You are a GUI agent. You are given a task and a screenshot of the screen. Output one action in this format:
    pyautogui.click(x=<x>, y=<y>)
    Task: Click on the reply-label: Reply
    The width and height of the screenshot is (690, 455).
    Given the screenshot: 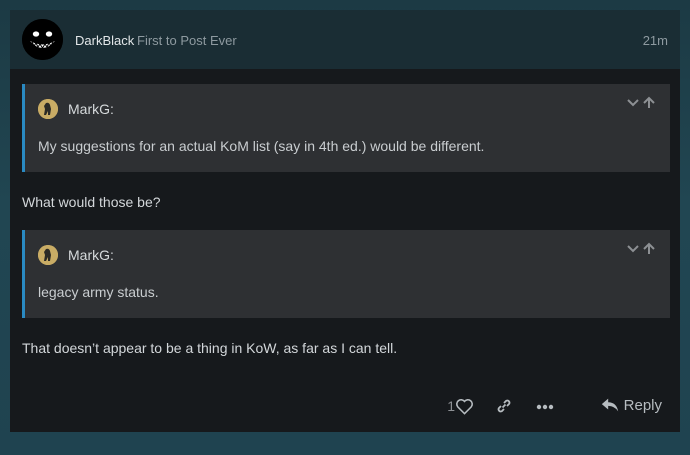 What is the action you would take?
    pyautogui.click(x=642, y=405)
    